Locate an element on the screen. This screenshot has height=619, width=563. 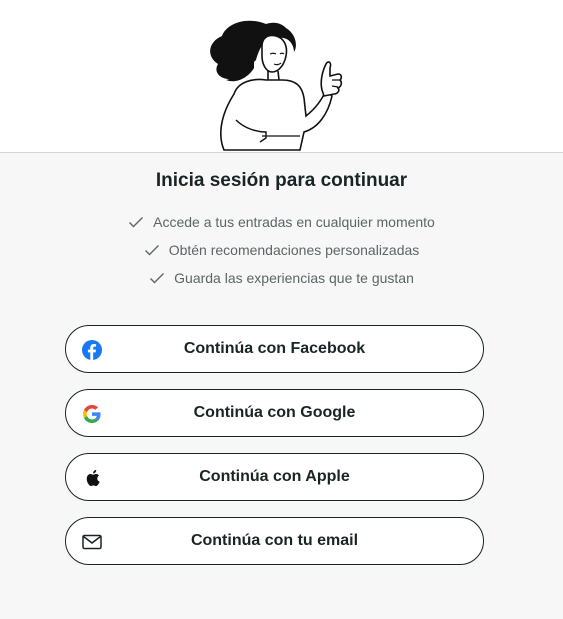
continue-with-facebook-button: Continúa con Facebook is located at coordinates (274, 349).